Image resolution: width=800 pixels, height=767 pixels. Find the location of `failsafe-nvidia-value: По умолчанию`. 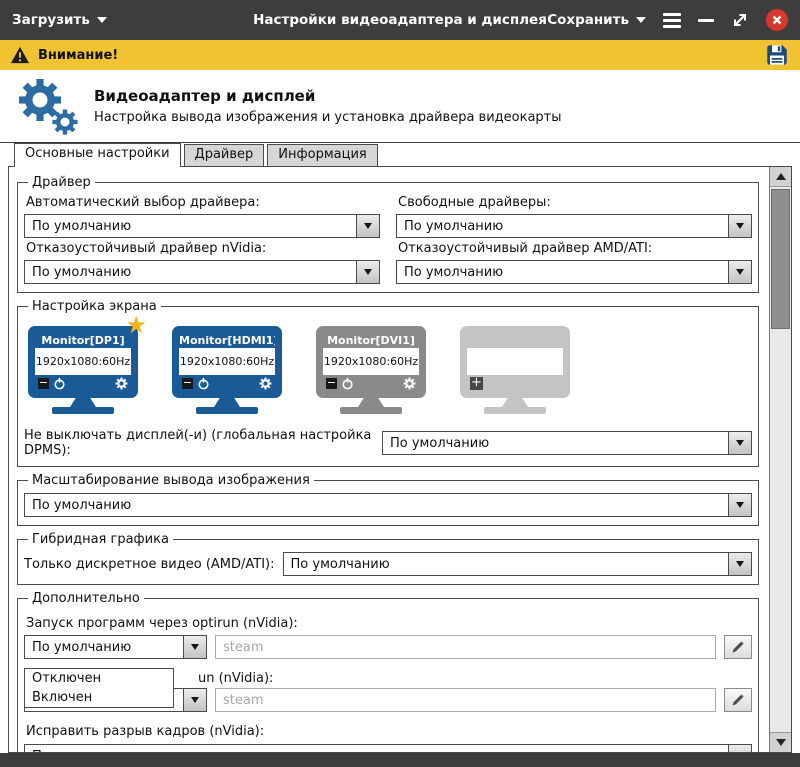

failsafe-nvidia-value: По умолчанию is located at coordinates (82, 272).